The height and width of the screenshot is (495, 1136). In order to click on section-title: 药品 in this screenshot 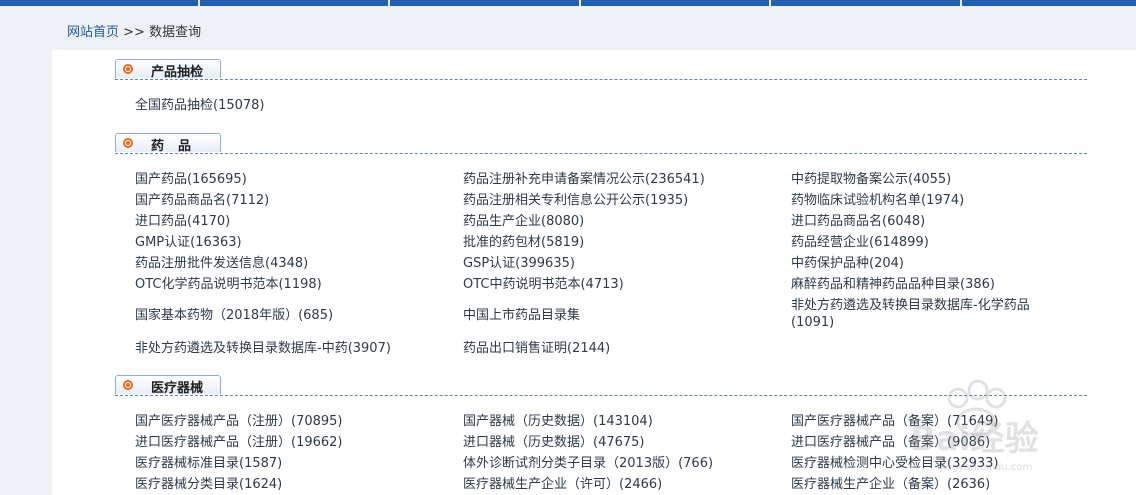, I will do `click(178, 146)`.